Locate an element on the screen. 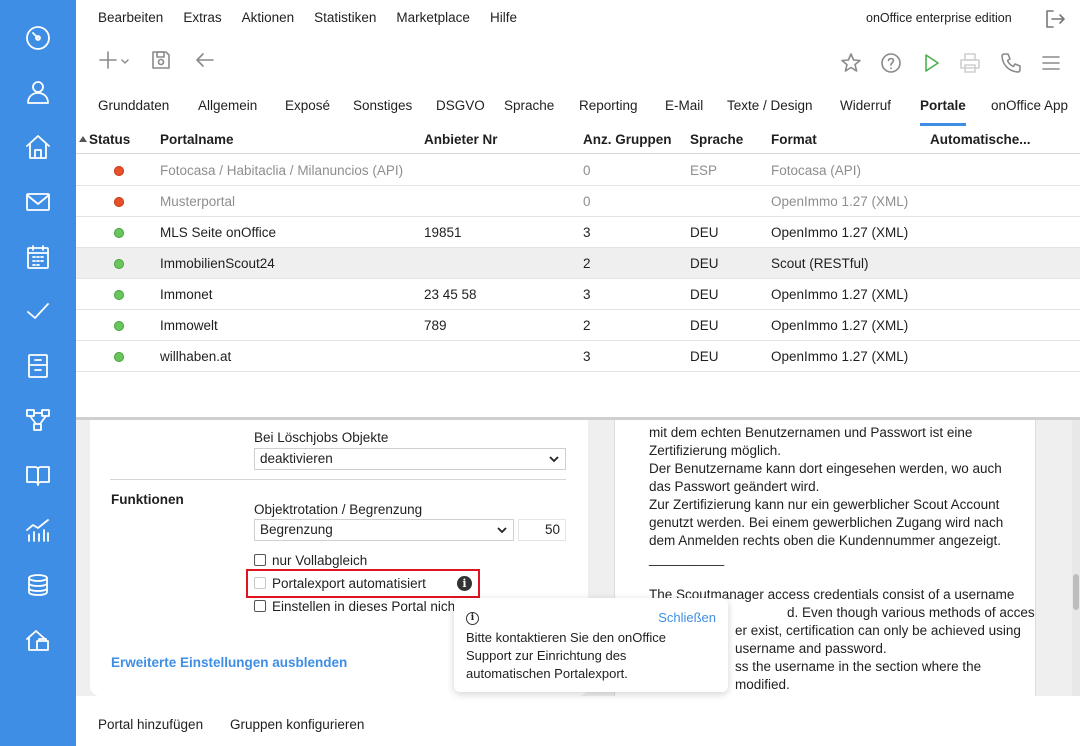 This screenshot has height=746, width=1080. configure-groups-button: Gruppen konfigurieren is located at coordinates (297, 724).